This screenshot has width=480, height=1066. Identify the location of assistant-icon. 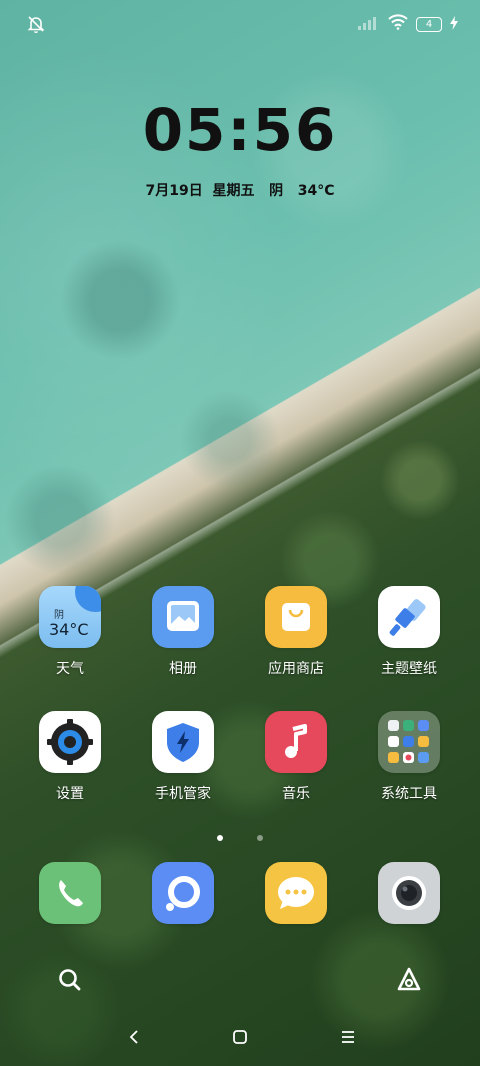
(409, 981).